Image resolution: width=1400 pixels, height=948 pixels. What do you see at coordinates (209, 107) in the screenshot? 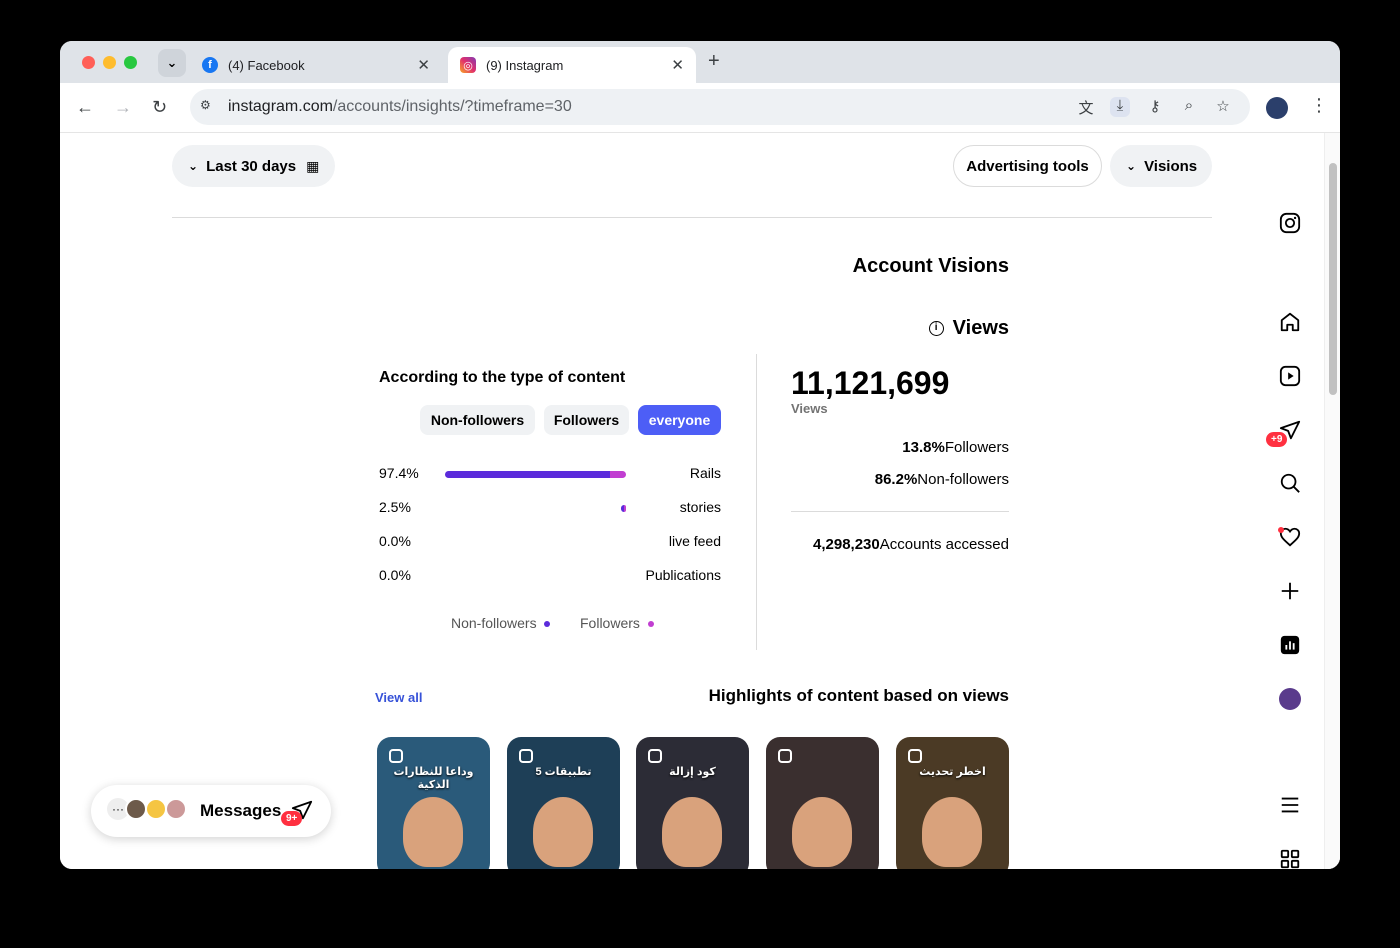
I see `site-settings-icon: ⚙` at bounding box center [209, 107].